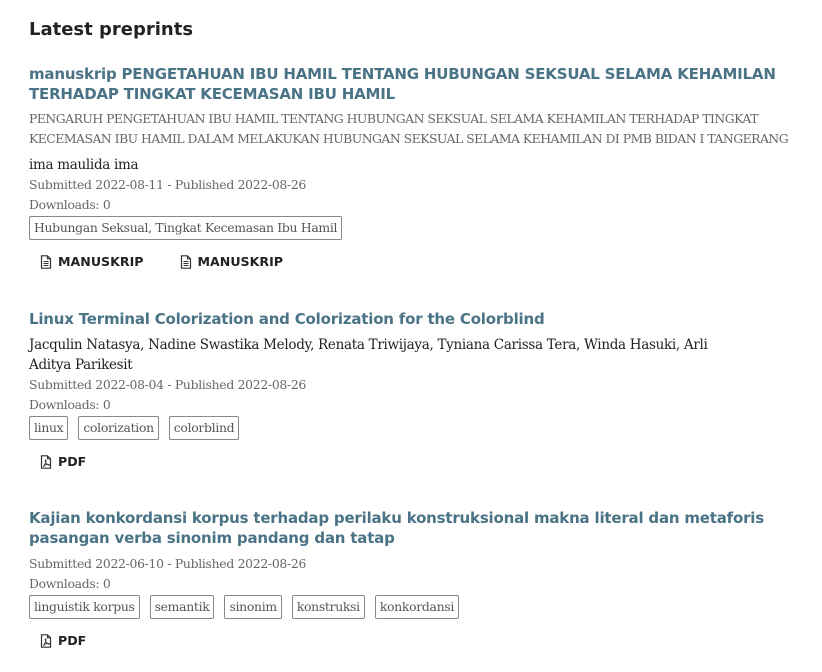 This screenshot has height=672, width=822. What do you see at coordinates (111, 29) in the screenshot?
I see `section-title: Latest preprints` at bounding box center [111, 29].